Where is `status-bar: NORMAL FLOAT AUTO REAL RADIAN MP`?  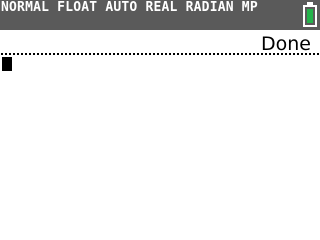 status-bar: NORMAL FLOAT AUTO REAL RADIAN MP is located at coordinates (160, 15).